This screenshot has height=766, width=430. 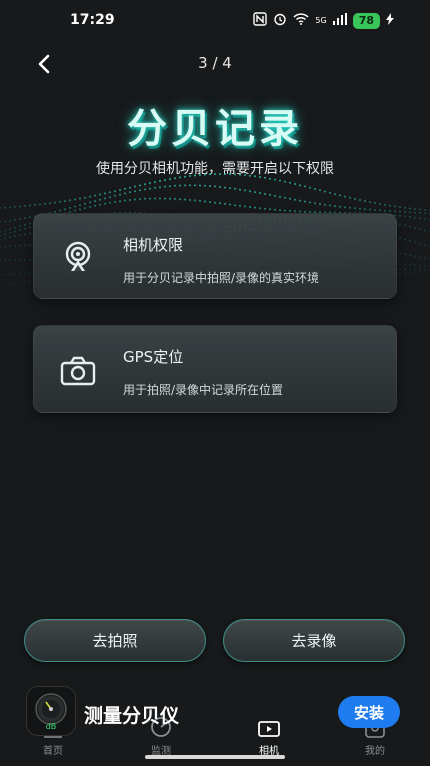 I want to click on nfc-icon, so click(x=260, y=20).